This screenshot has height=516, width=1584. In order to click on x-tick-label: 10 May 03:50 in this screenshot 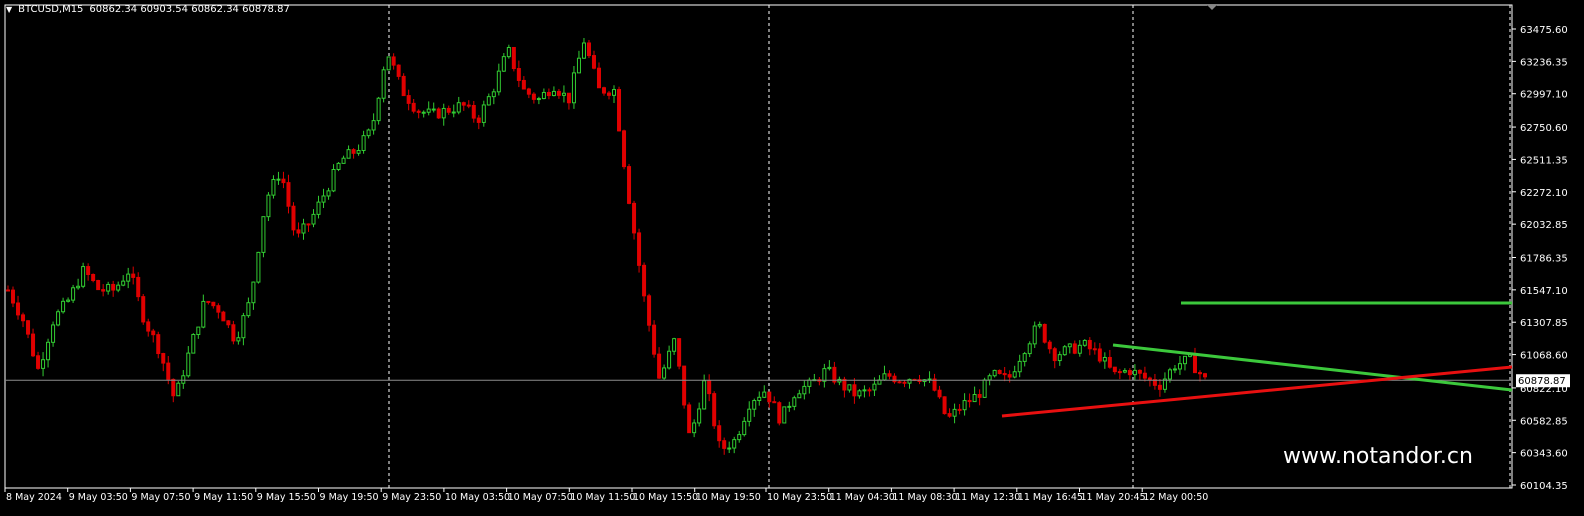, I will do `click(477, 497)`.